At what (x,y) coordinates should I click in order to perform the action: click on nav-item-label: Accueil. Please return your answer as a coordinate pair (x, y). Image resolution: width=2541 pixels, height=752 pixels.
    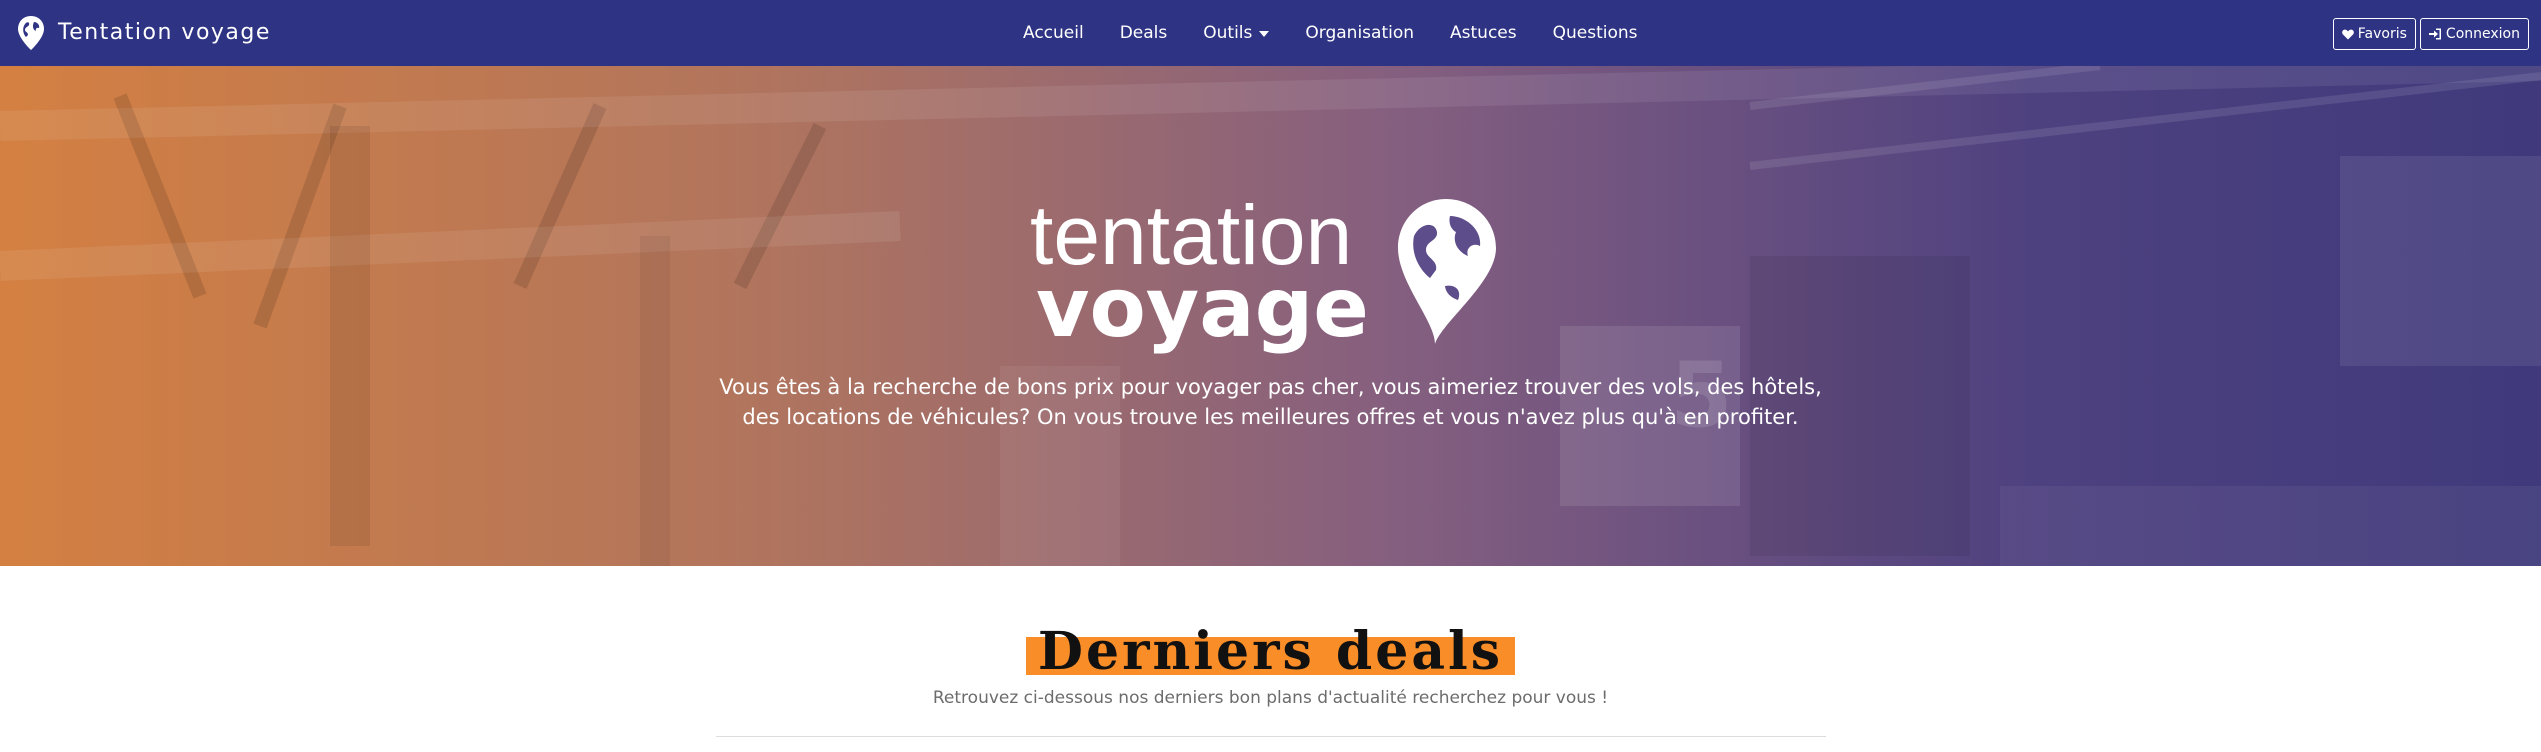
    Looking at the image, I should click on (1053, 33).